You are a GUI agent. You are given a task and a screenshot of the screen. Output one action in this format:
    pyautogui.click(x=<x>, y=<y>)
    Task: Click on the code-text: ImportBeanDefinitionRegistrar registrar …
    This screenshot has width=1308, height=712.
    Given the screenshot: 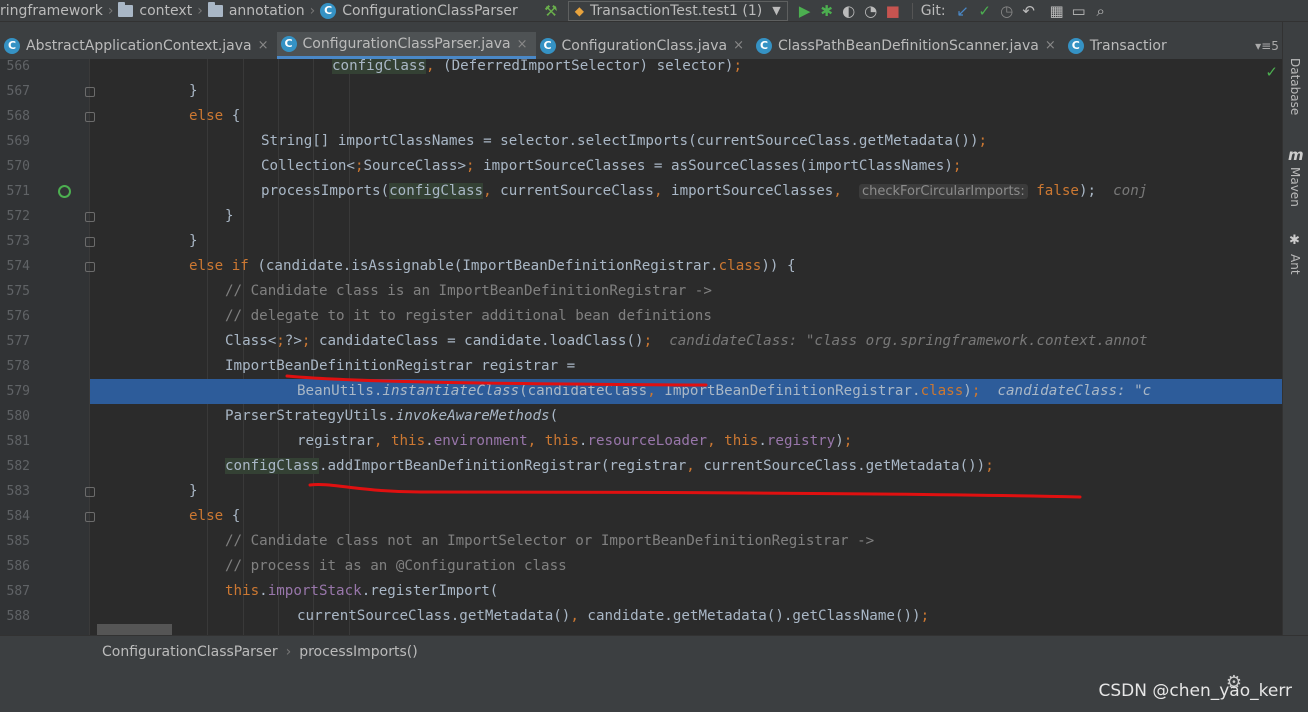 What is the action you would take?
    pyautogui.click(x=400, y=366)
    